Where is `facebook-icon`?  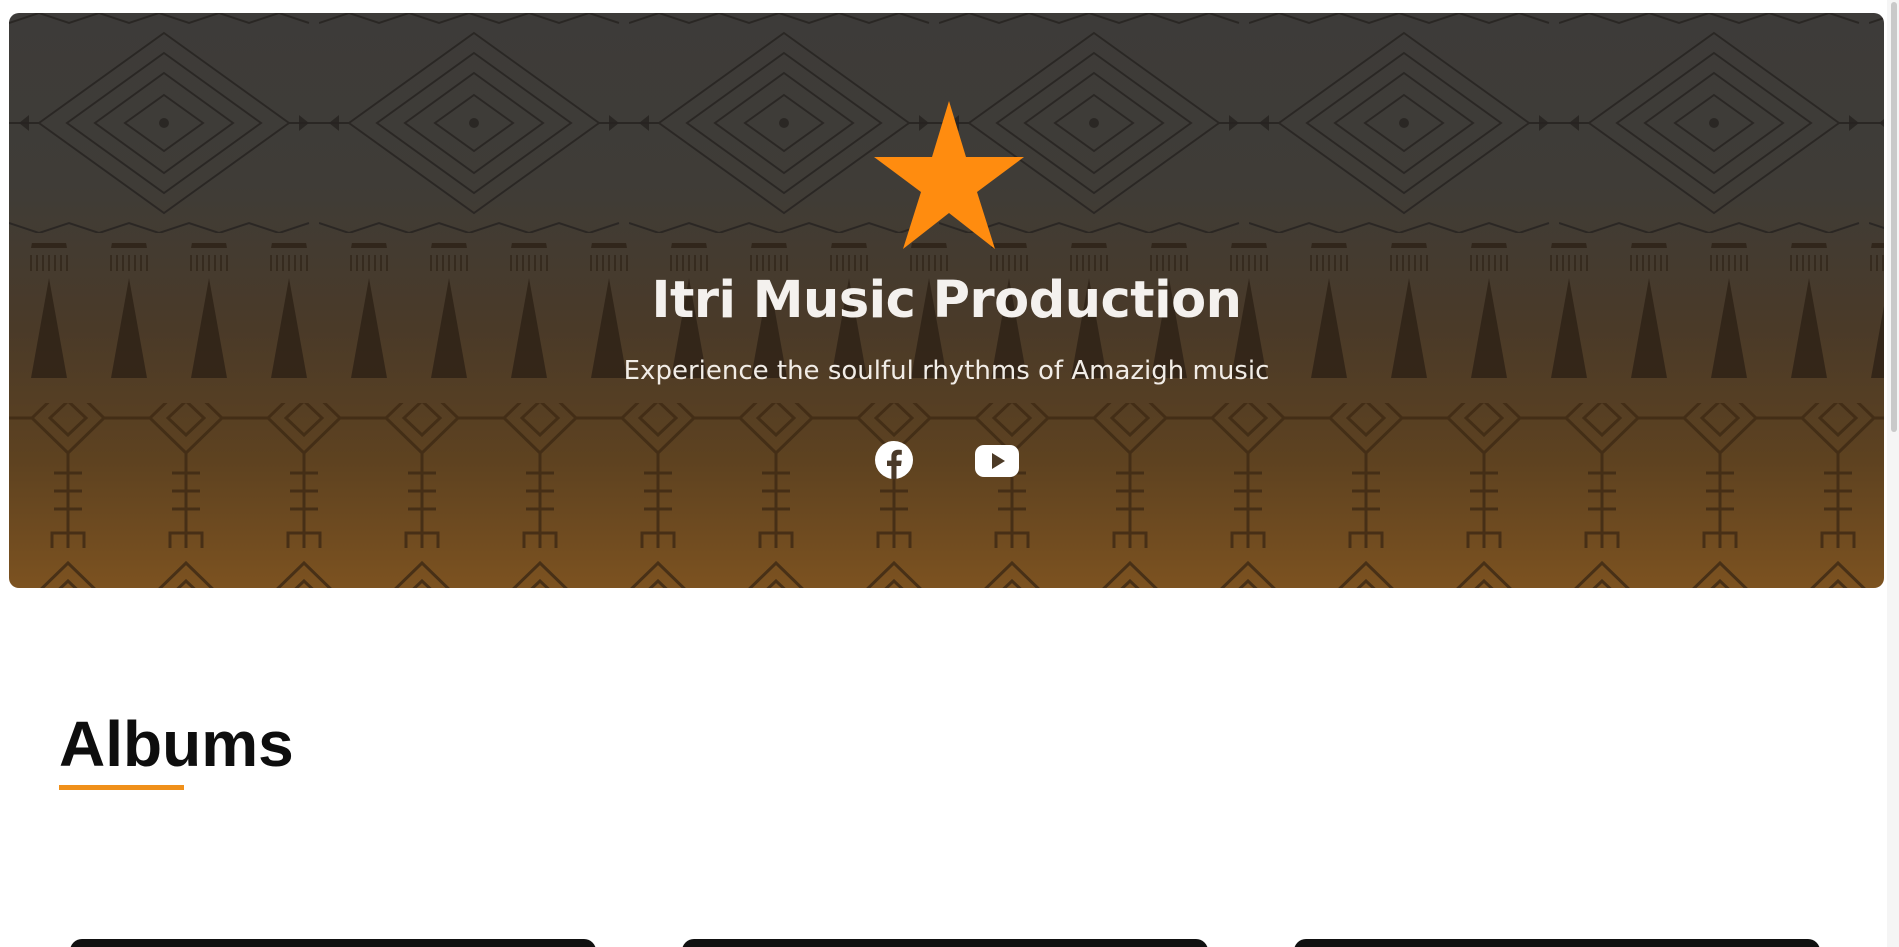
facebook-icon is located at coordinates (894, 460).